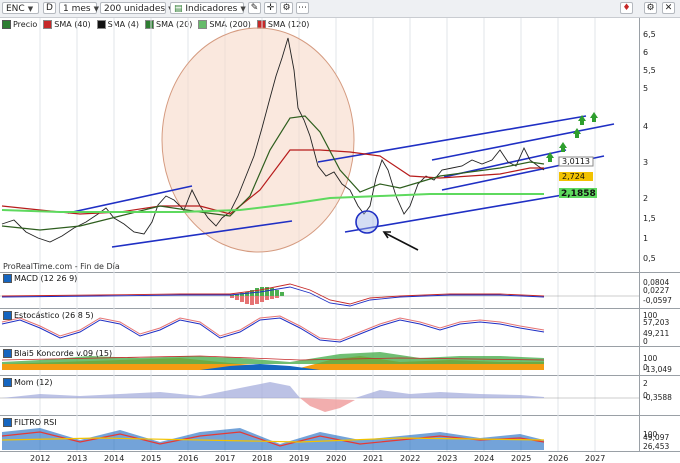 This screenshot has width=680, height=463. I want to click on d-label: D, so click(49, 8).